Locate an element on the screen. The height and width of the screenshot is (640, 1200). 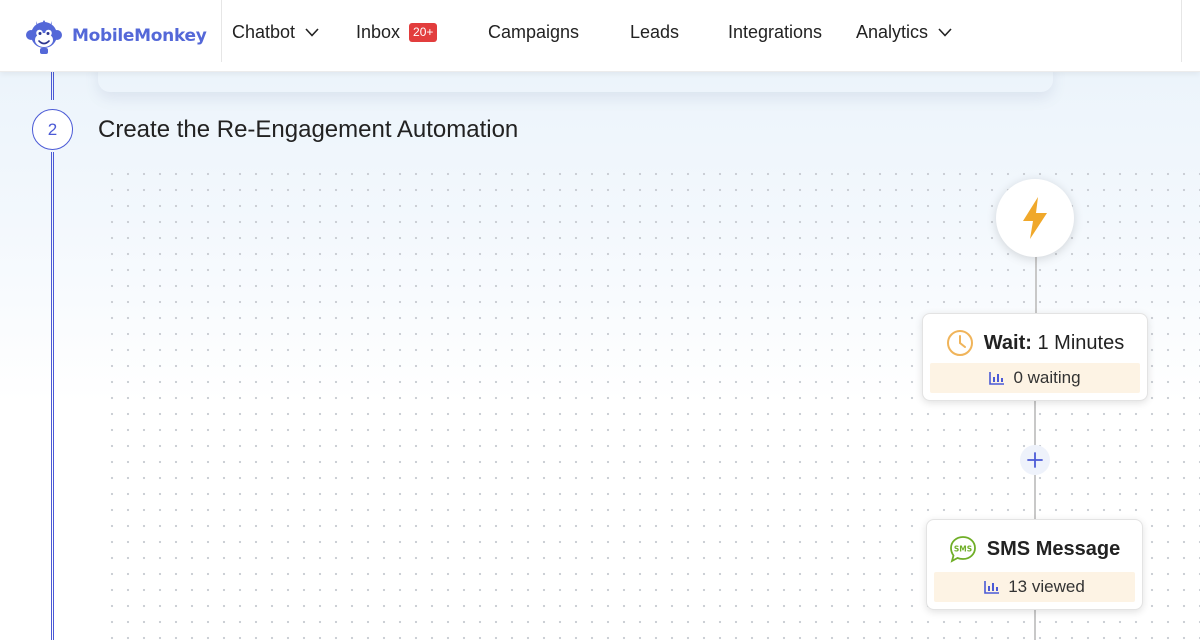
trigger-node is located at coordinates (1035, 218).